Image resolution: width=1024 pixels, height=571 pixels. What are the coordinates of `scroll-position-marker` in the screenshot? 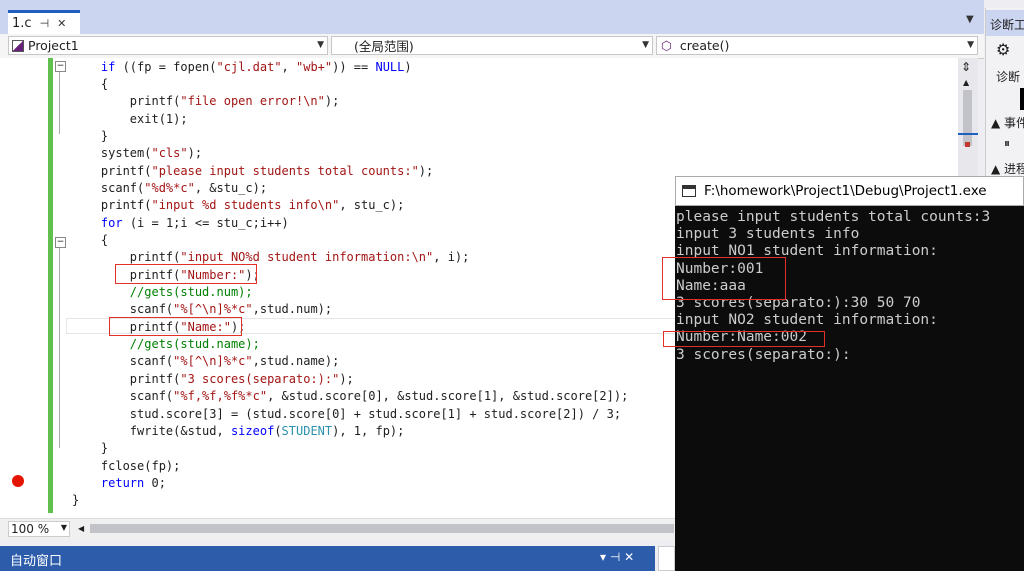 It's located at (968, 134).